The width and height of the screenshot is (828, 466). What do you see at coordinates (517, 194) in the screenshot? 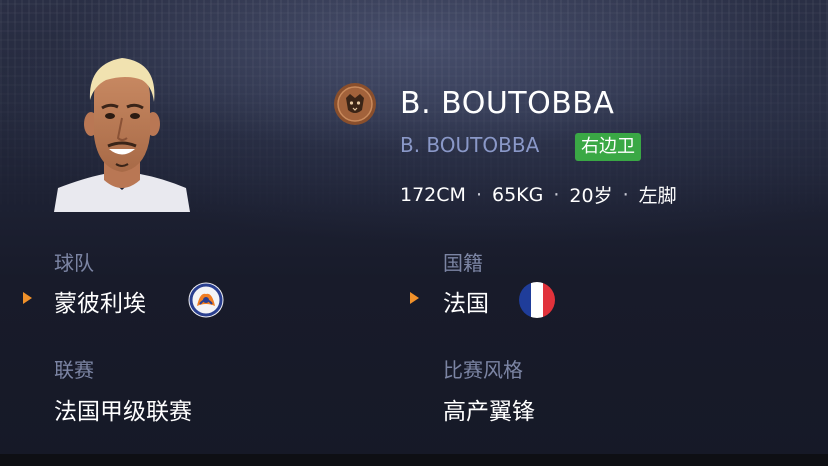
I see `weight-value: 65KG` at bounding box center [517, 194].